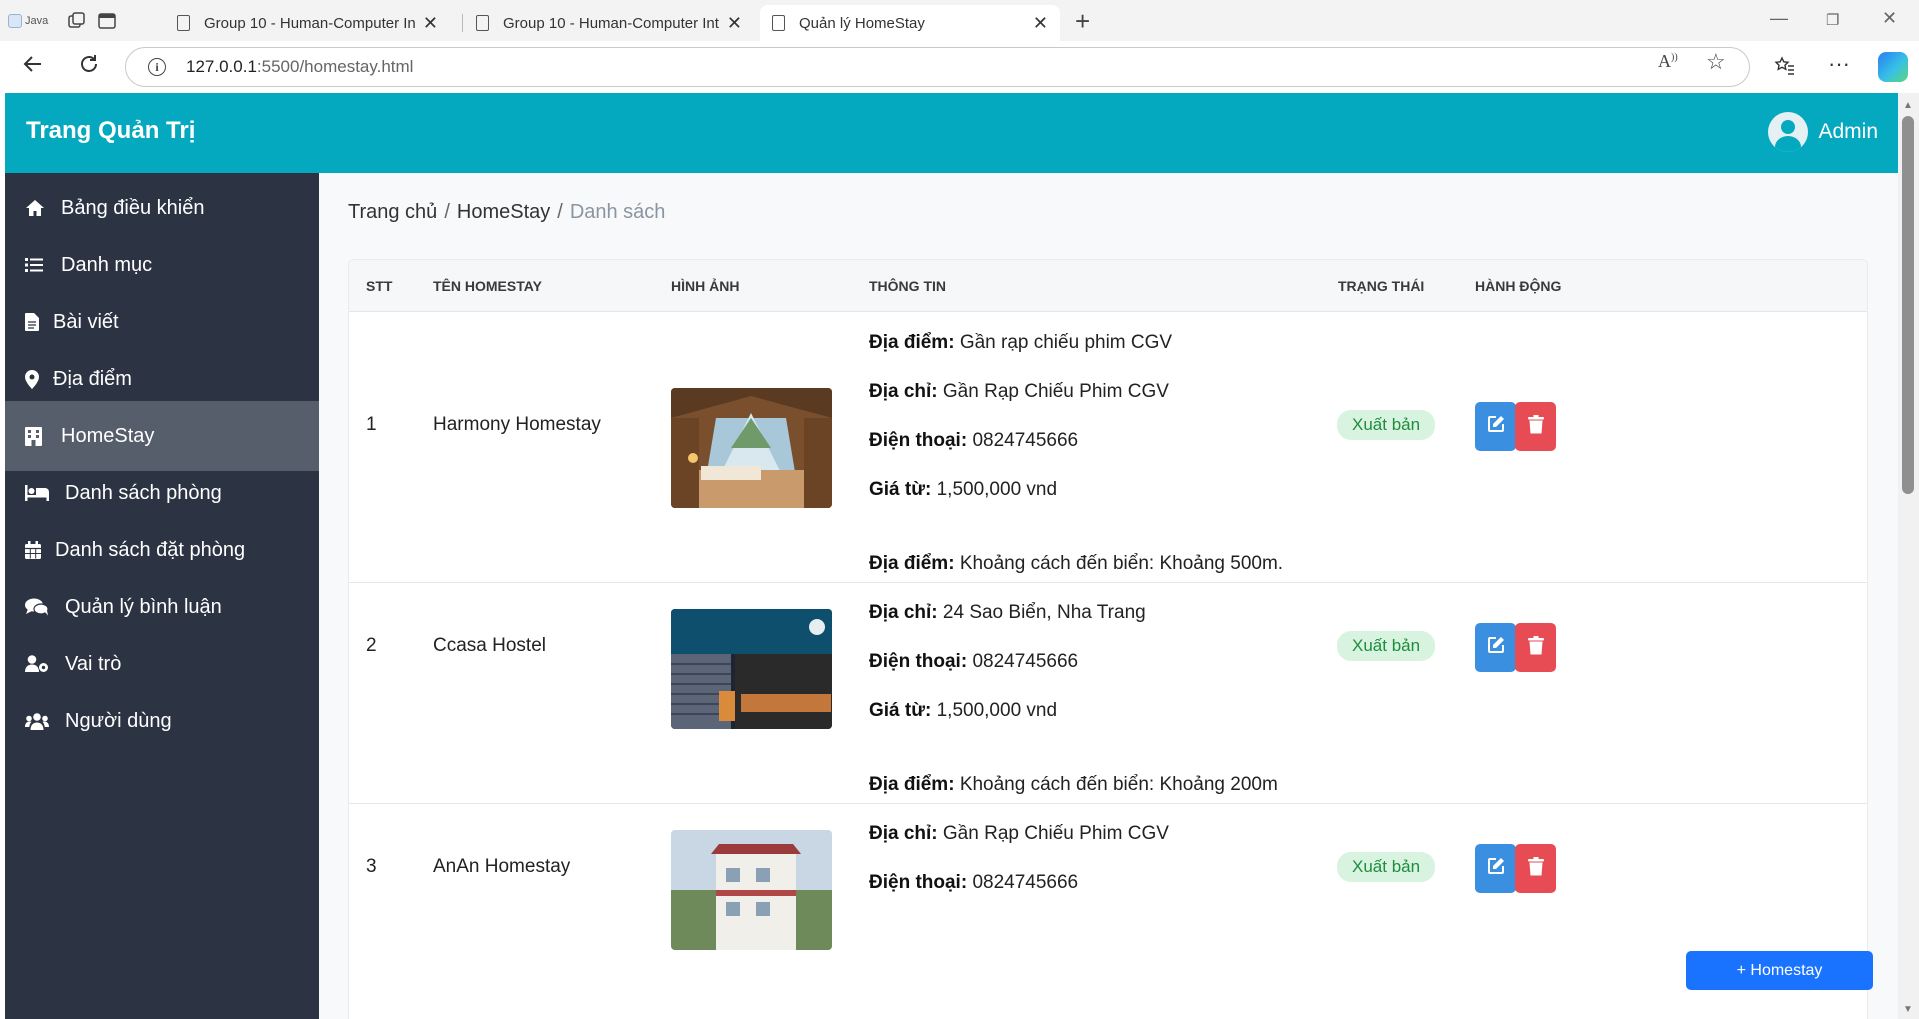 The width and height of the screenshot is (1919, 1019). Describe the element at coordinates (1785, 69) in the screenshot. I see `favorites-icon` at that location.